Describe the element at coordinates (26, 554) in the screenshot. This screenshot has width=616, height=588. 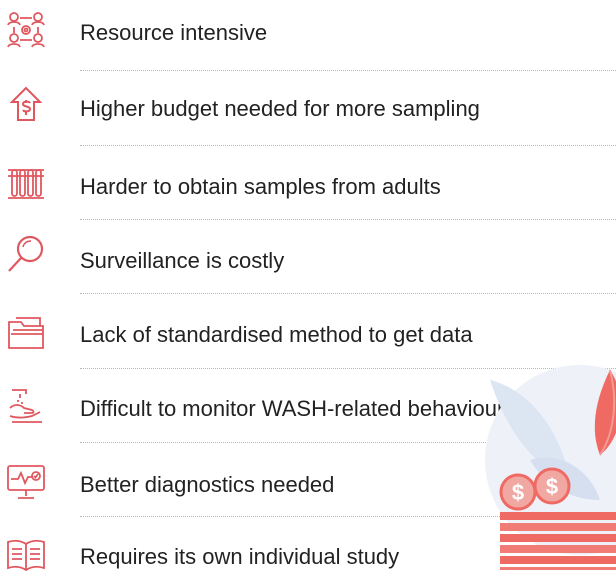
I see `open-book-icon` at that location.